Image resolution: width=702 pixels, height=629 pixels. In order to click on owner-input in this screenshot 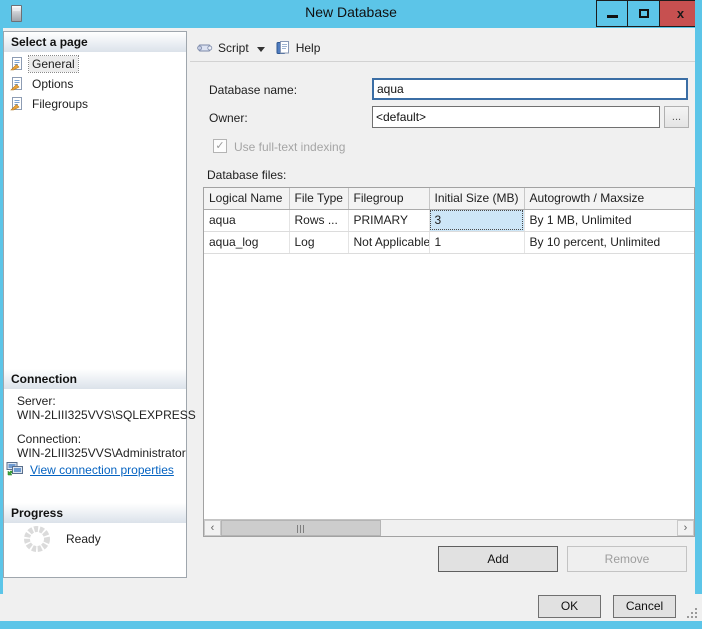, I will do `click(516, 117)`.